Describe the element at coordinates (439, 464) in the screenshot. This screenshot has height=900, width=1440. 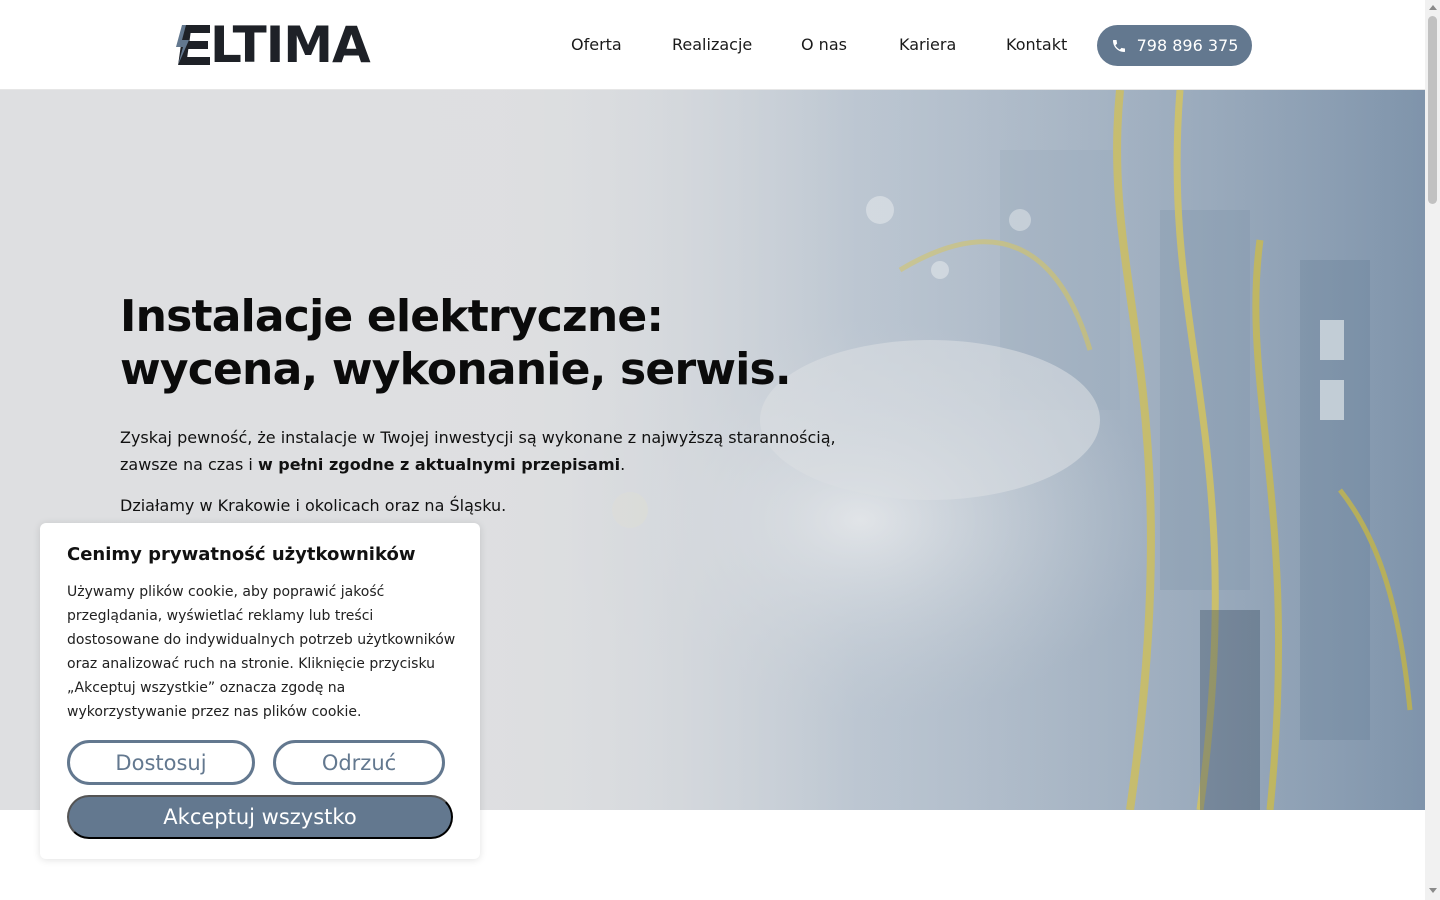
I see `hero-text-bold: w pełni zgodne z aktualnymi przepisami` at that location.